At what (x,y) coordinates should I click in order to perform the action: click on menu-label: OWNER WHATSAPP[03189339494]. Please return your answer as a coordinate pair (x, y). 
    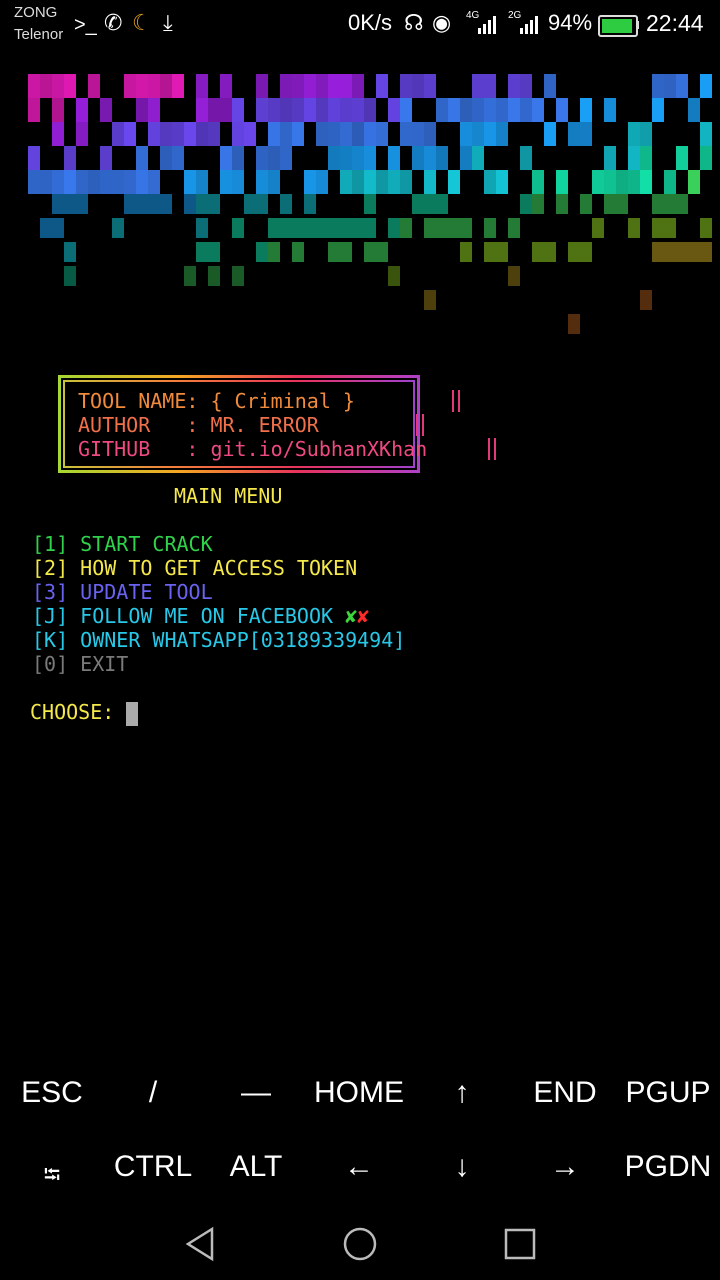
    Looking at the image, I should click on (243, 640).